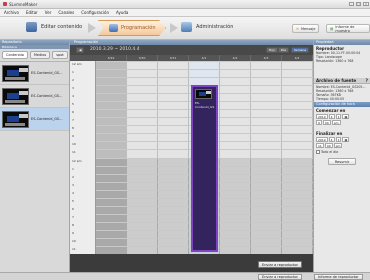  Describe the element at coordinates (15, 55) in the screenshot. I see `tab-contenido: Contenido` at that location.